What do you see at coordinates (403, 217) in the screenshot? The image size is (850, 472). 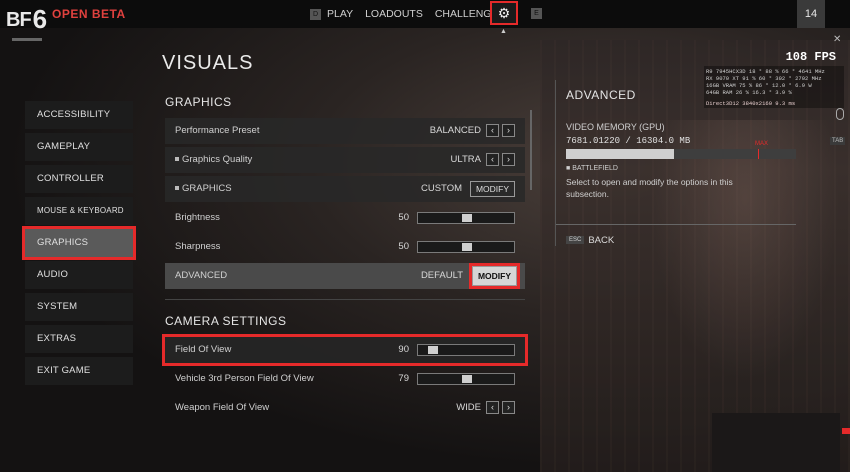 I see `brightness-value: 50` at bounding box center [403, 217].